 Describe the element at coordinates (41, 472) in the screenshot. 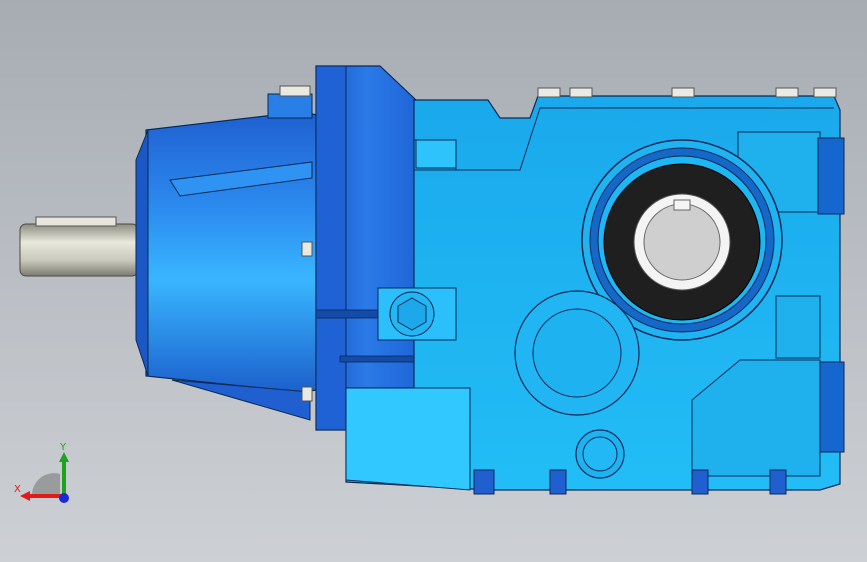

I see `axis-triad: Y X` at that location.